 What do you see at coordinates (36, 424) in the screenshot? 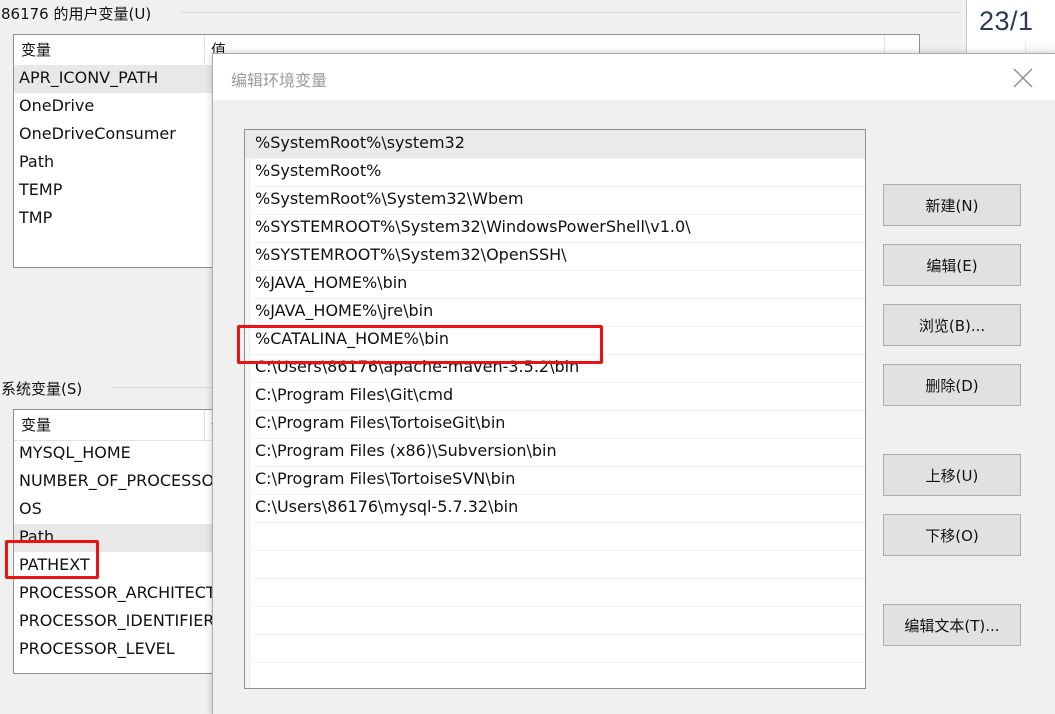
I see `system-column-variable: 变量` at bounding box center [36, 424].